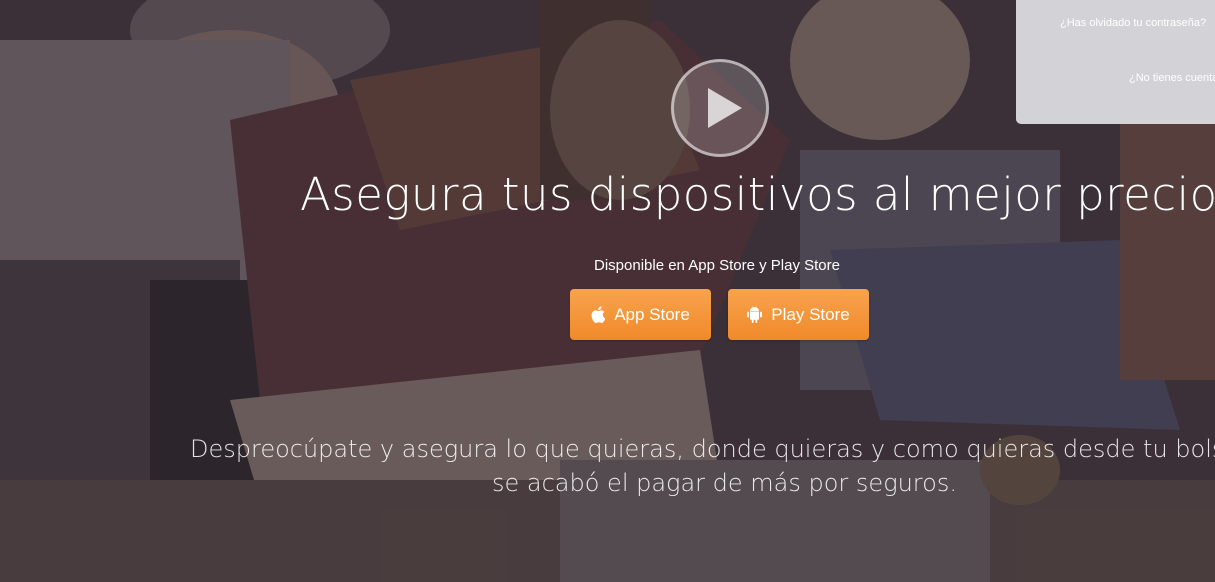 This screenshot has width=1215, height=582. I want to click on subtext-line-2: se acabó el pagar de más por seguros., so click(724, 483).